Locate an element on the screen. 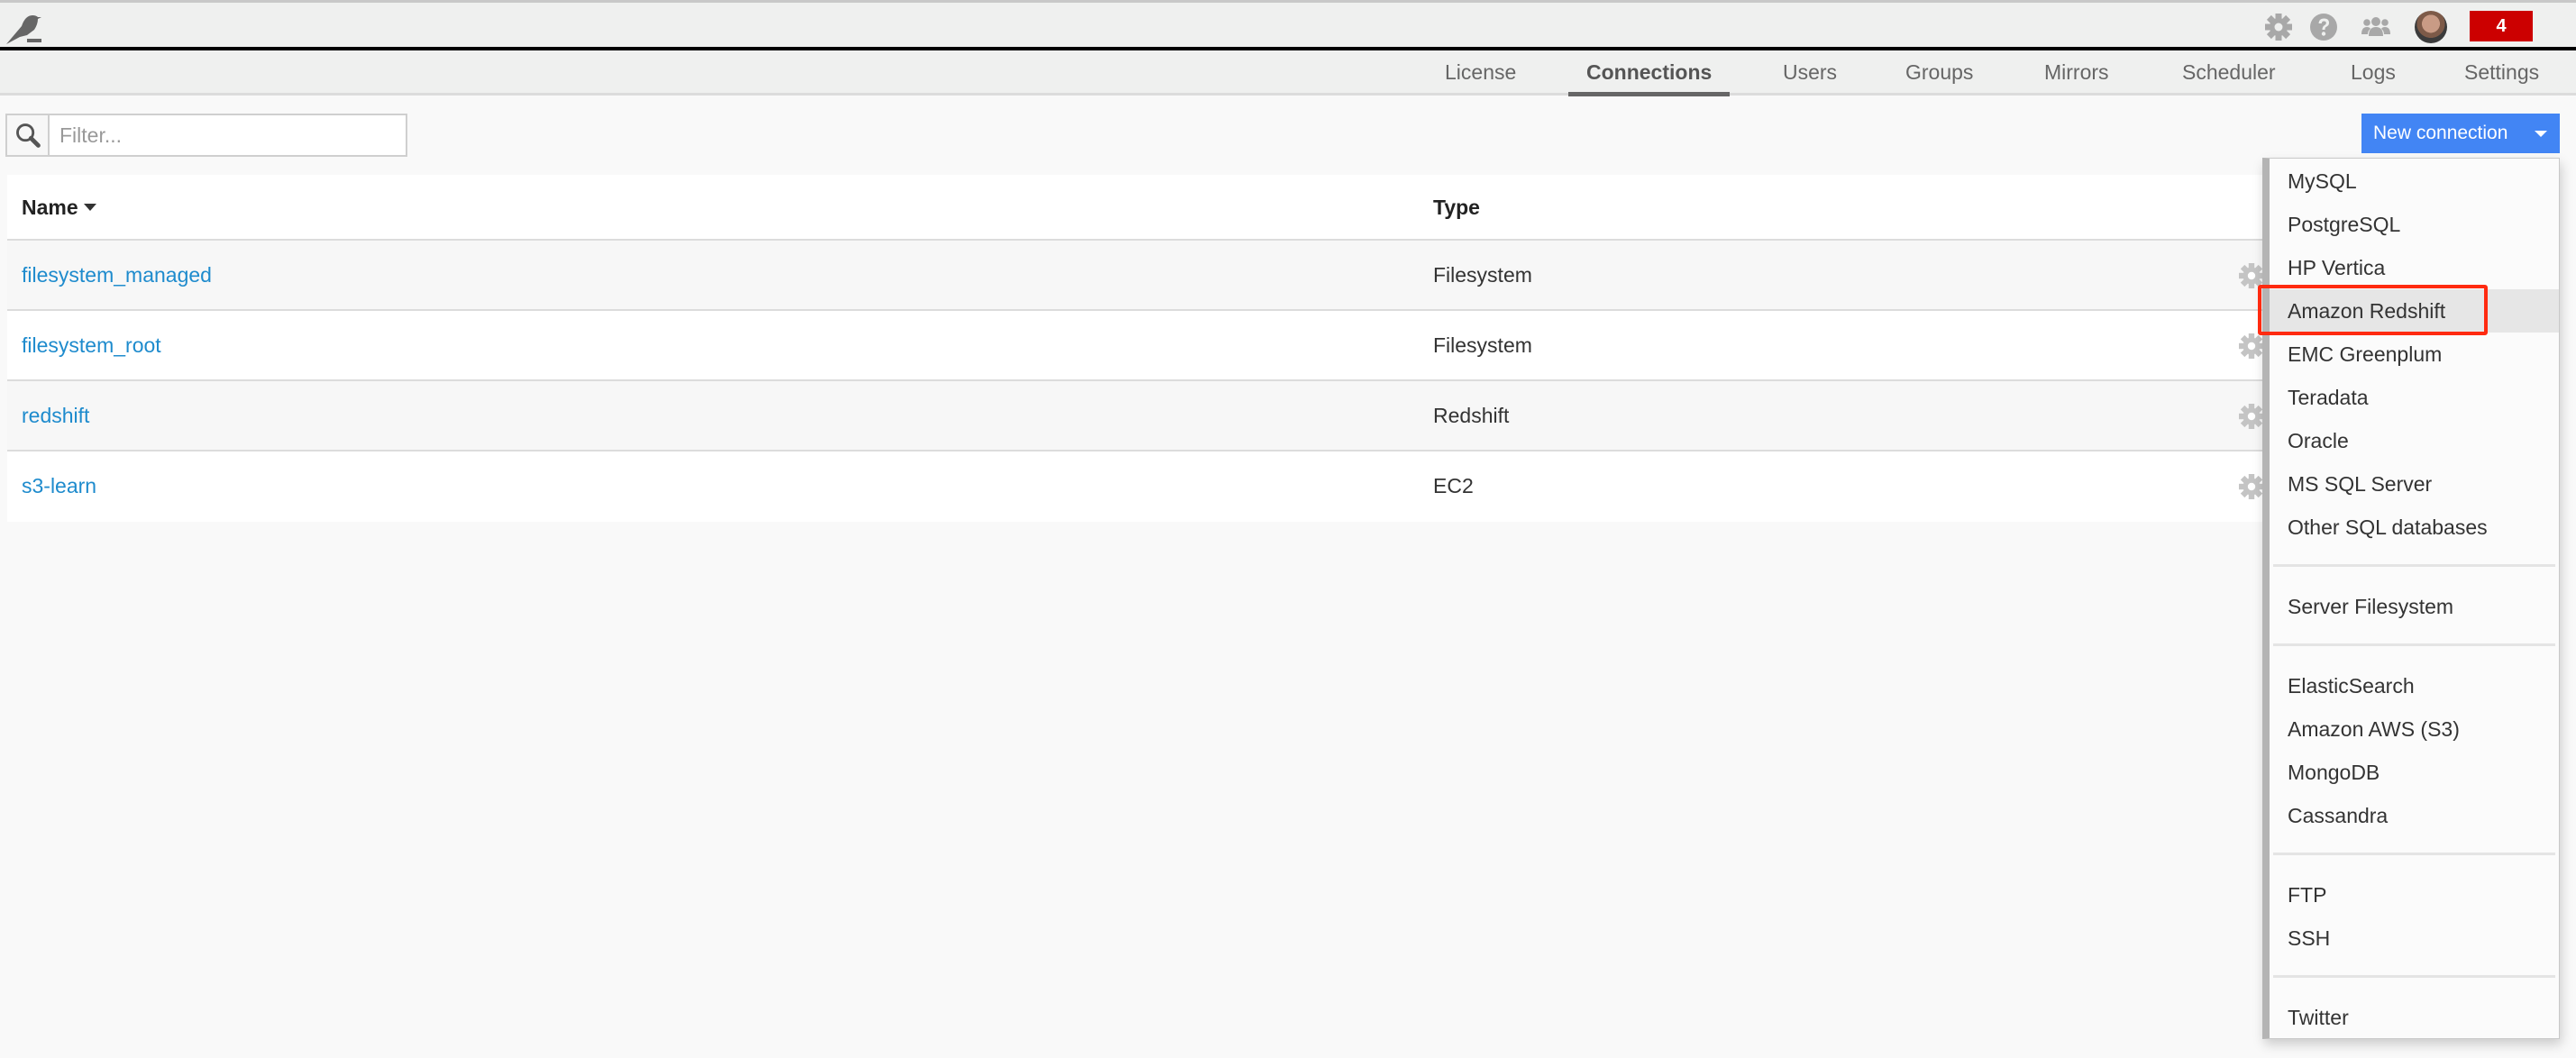 This screenshot has width=2576, height=1058. search-icon is located at coordinates (28, 135).